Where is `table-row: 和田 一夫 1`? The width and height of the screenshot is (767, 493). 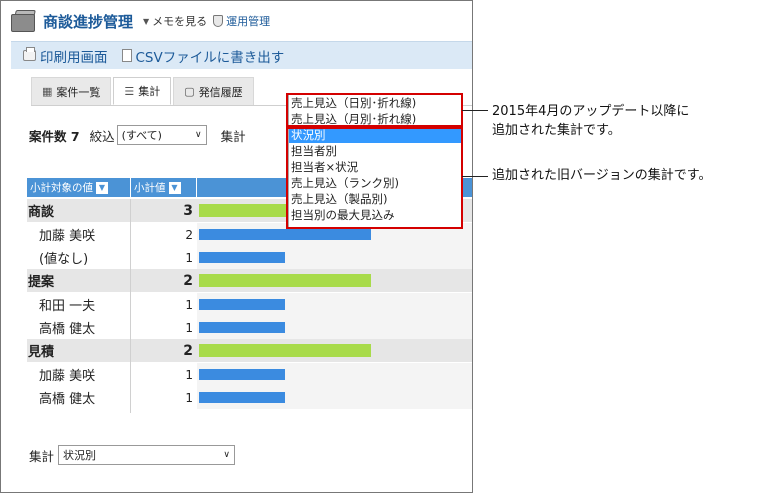 table-row: 和田 一夫 1 is located at coordinates (249, 304).